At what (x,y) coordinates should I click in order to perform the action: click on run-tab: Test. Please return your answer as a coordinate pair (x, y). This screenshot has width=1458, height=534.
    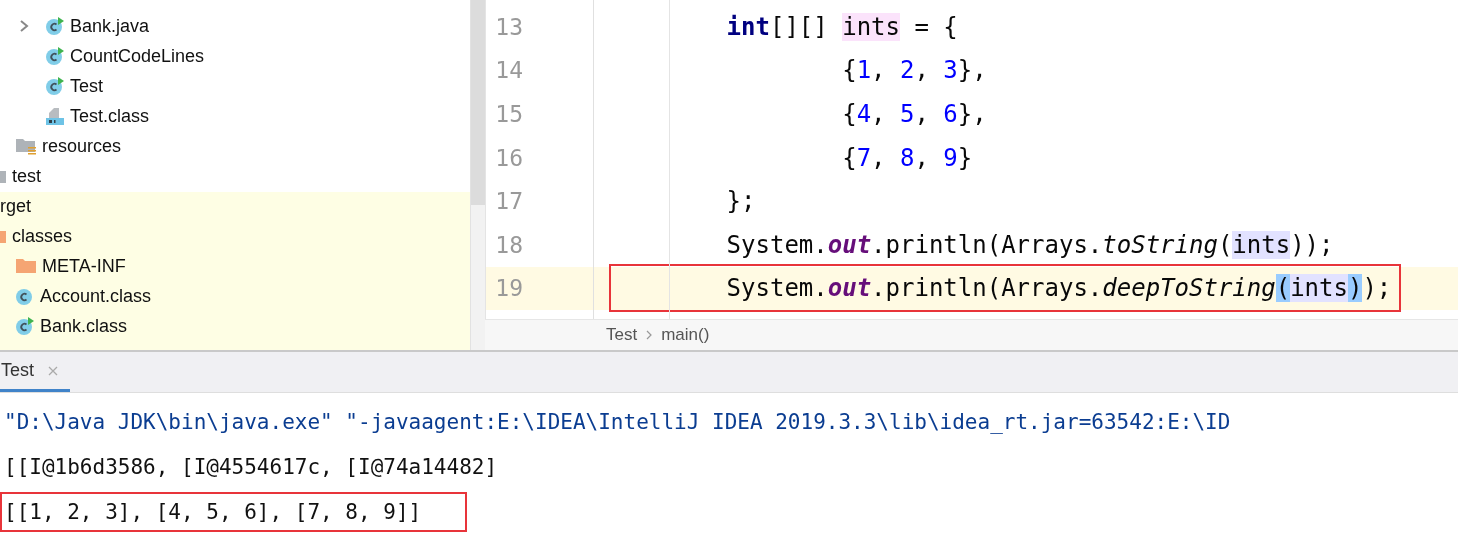
    Looking at the image, I should click on (35, 372).